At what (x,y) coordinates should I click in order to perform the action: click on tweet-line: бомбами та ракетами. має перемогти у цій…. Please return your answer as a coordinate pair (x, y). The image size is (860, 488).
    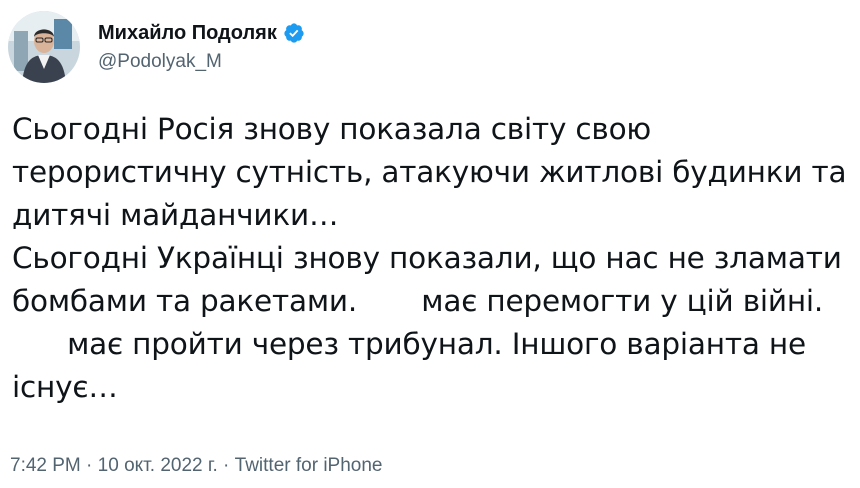
    Looking at the image, I should click on (418, 301).